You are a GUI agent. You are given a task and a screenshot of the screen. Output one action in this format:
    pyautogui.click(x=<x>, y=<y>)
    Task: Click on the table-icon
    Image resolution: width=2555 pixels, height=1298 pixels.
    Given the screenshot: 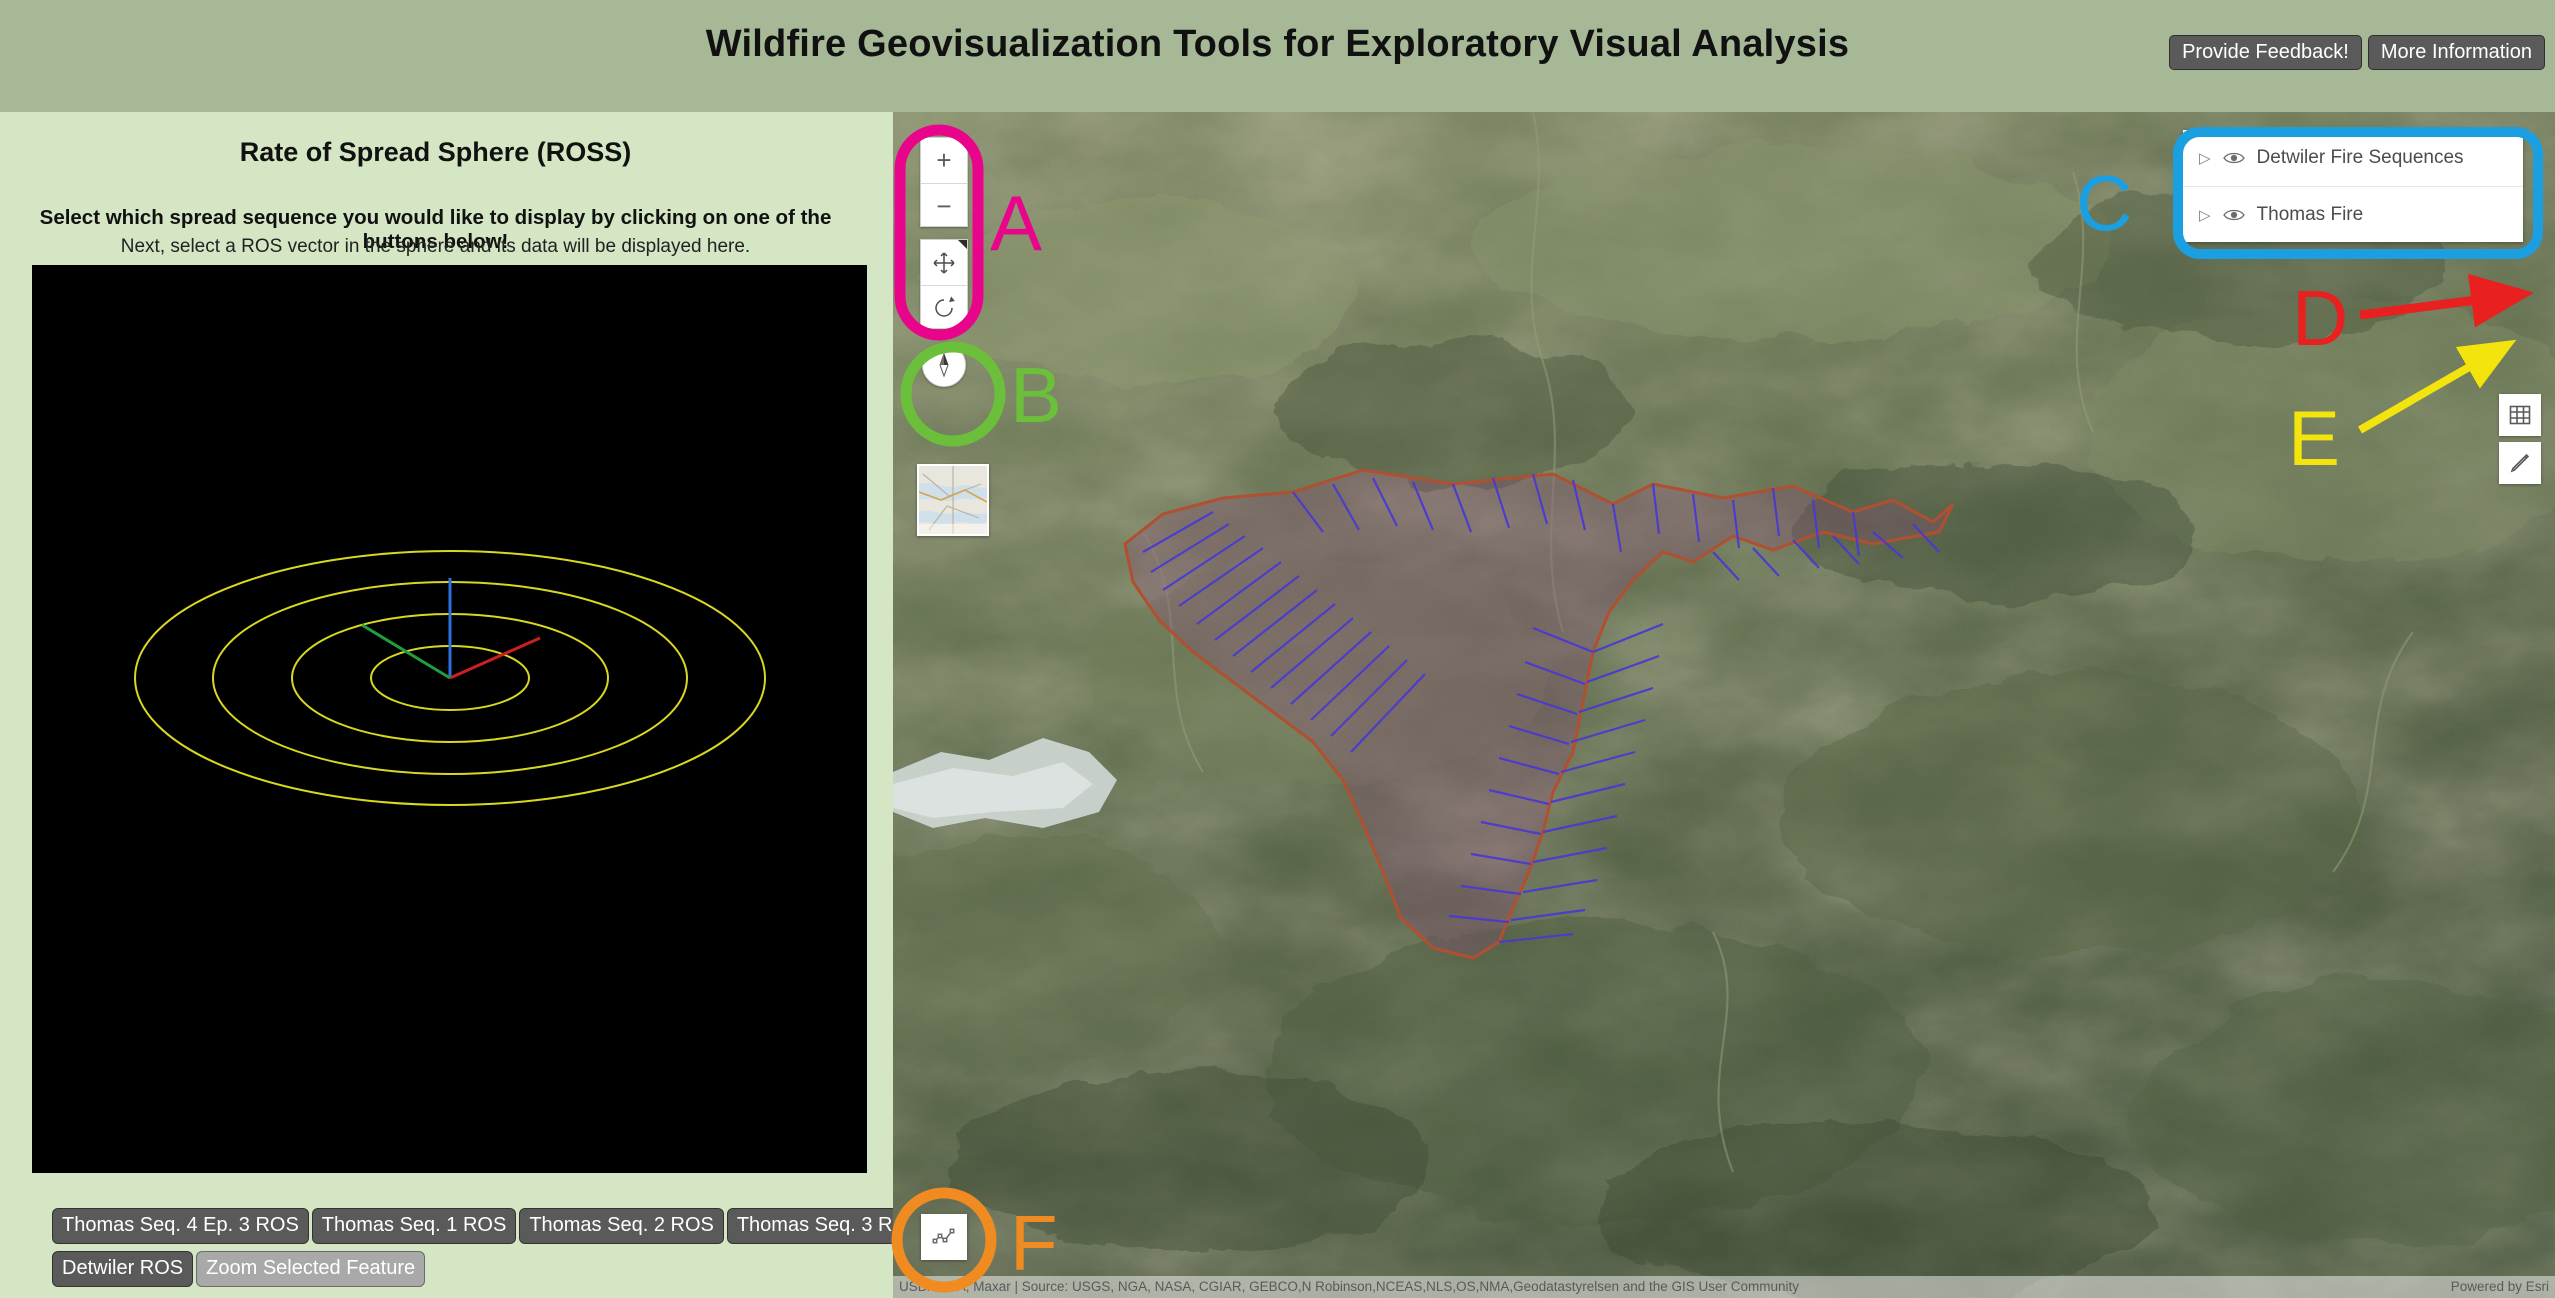 What is the action you would take?
    pyautogui.click(x=2520, y=415)
    